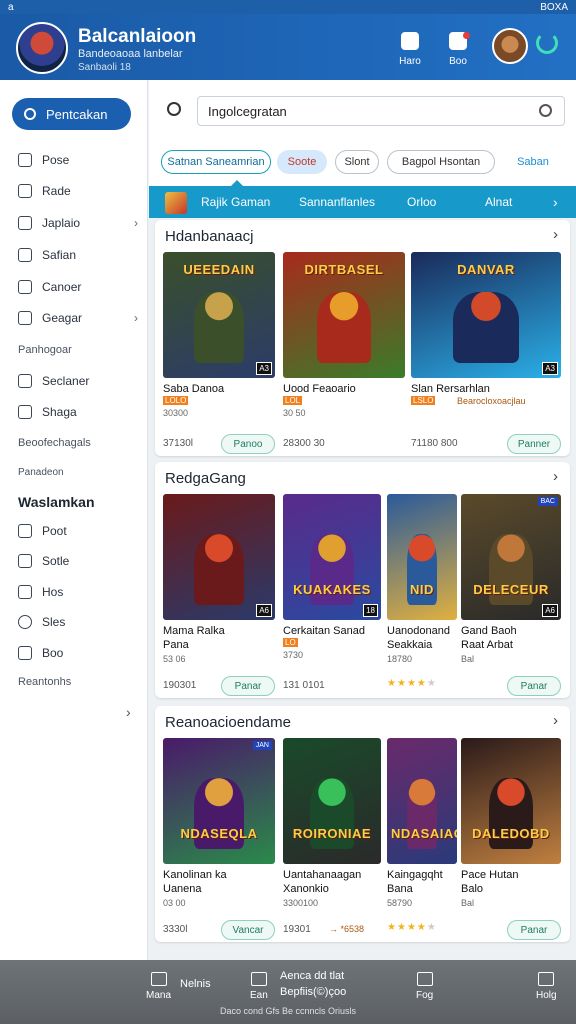  What do you see at coordinates (53, 653) in the screenshot?
I see `sidebar-item-label: Boo` at bounding box center [53, 653].